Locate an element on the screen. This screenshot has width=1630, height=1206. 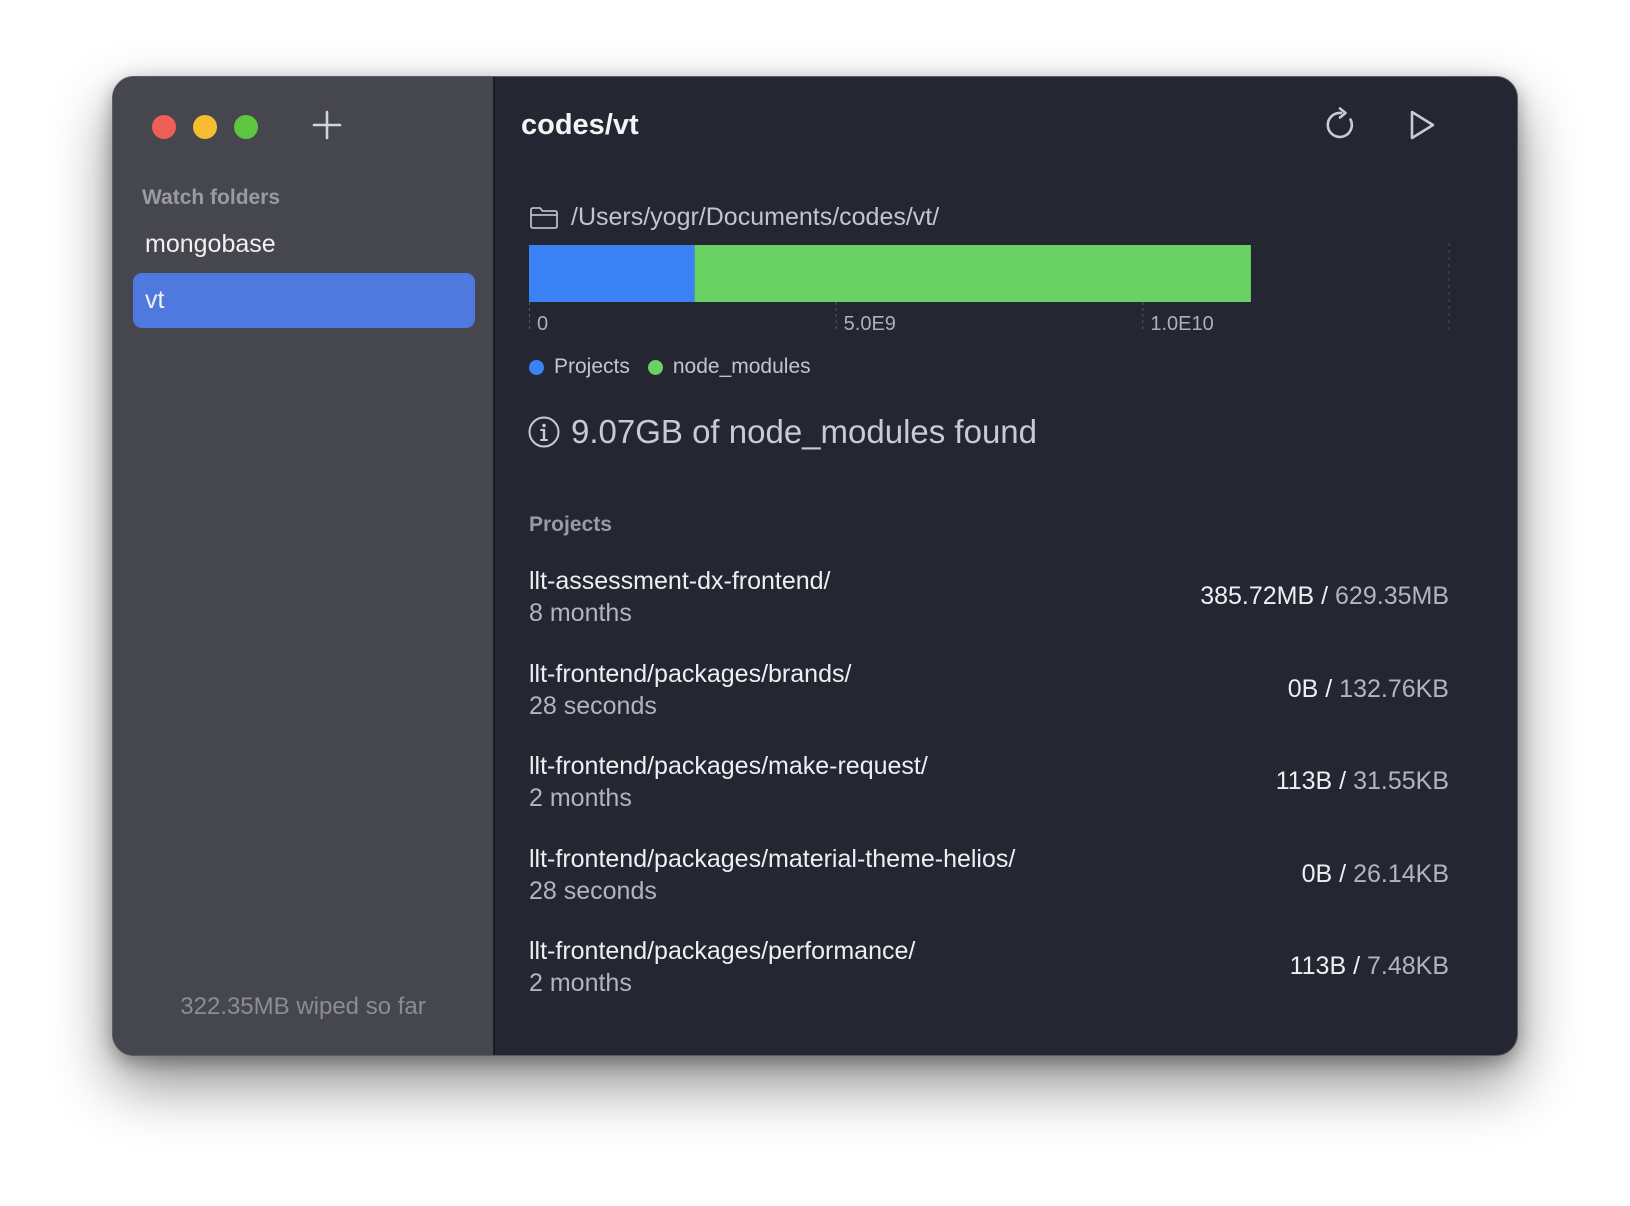
bar-projects is located at coordinates (612, 273).